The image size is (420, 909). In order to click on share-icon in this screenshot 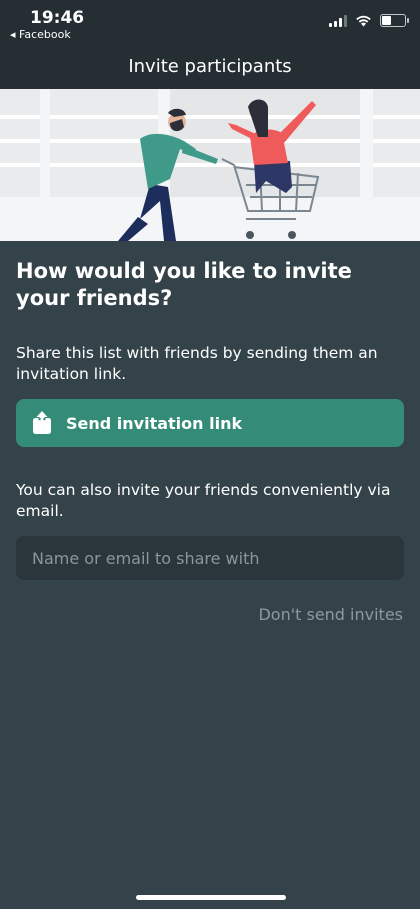, I will do `click(42, 422)`.